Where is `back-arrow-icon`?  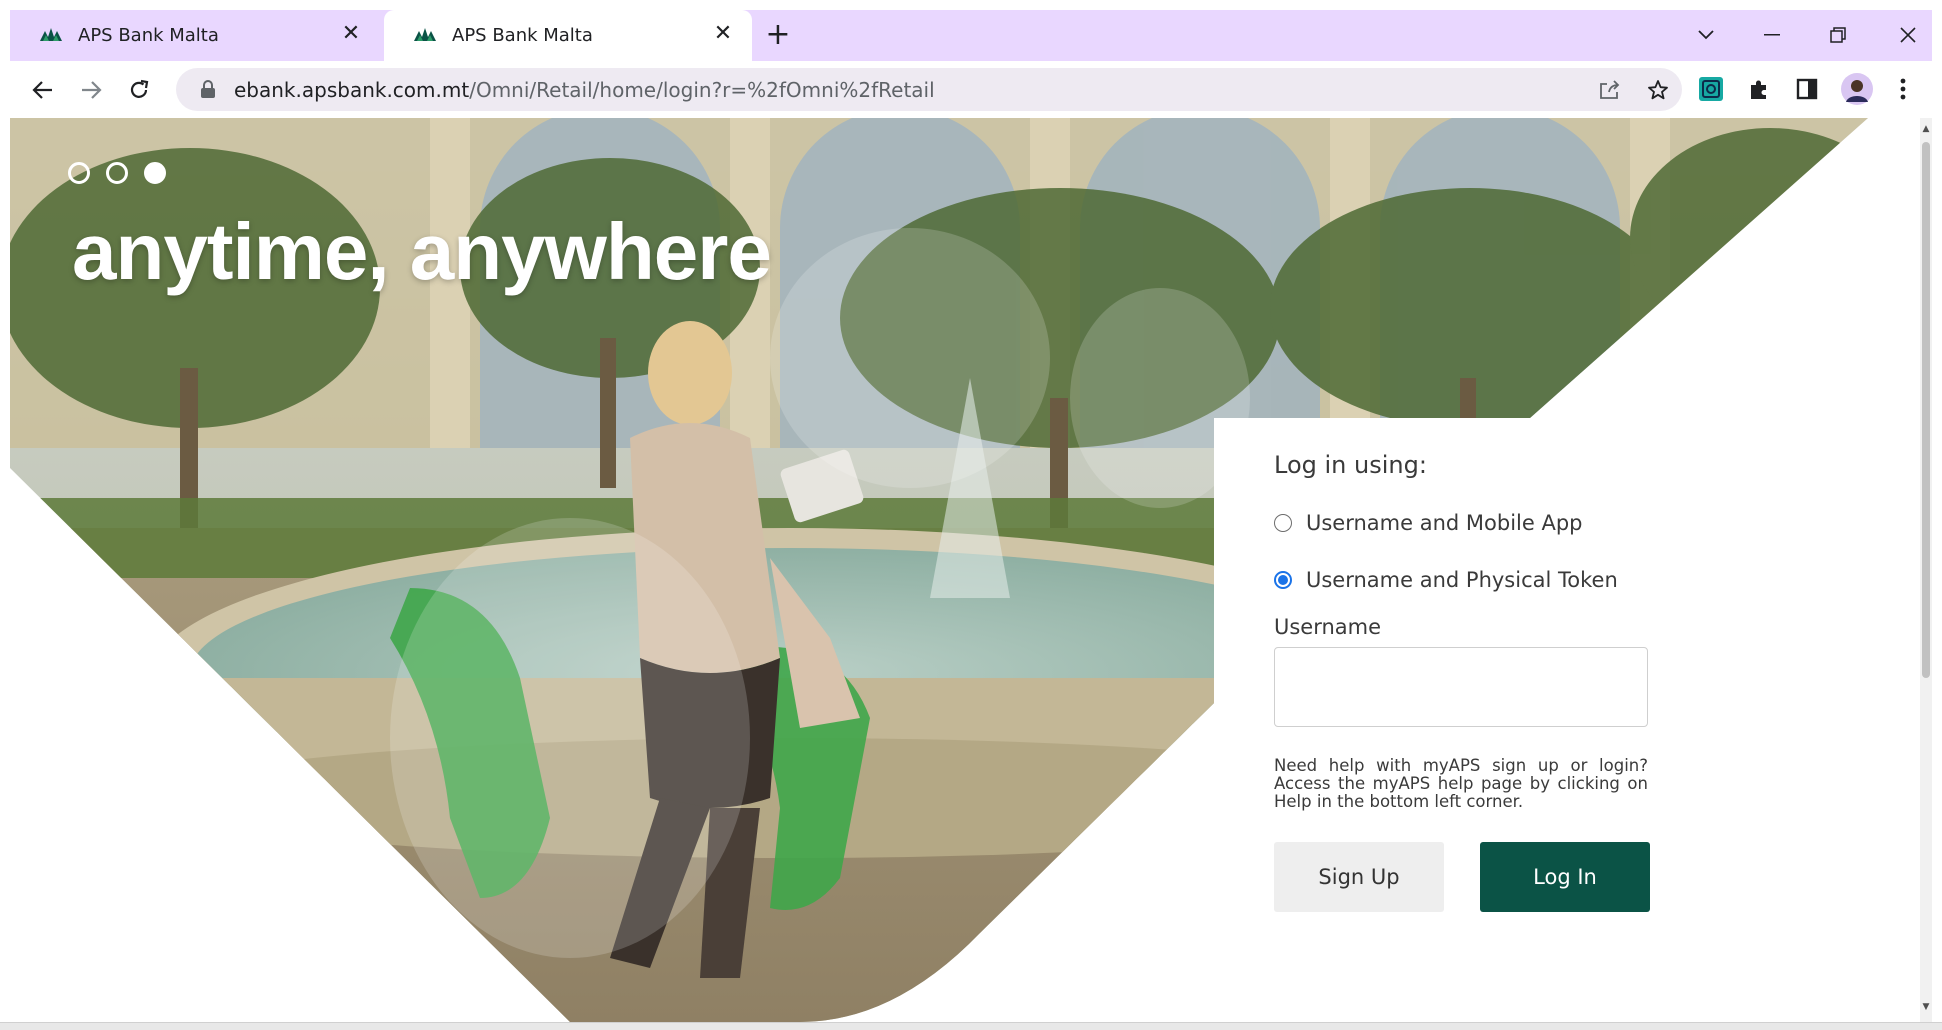
back-arrow-icon is located at coordinates (43, 90).